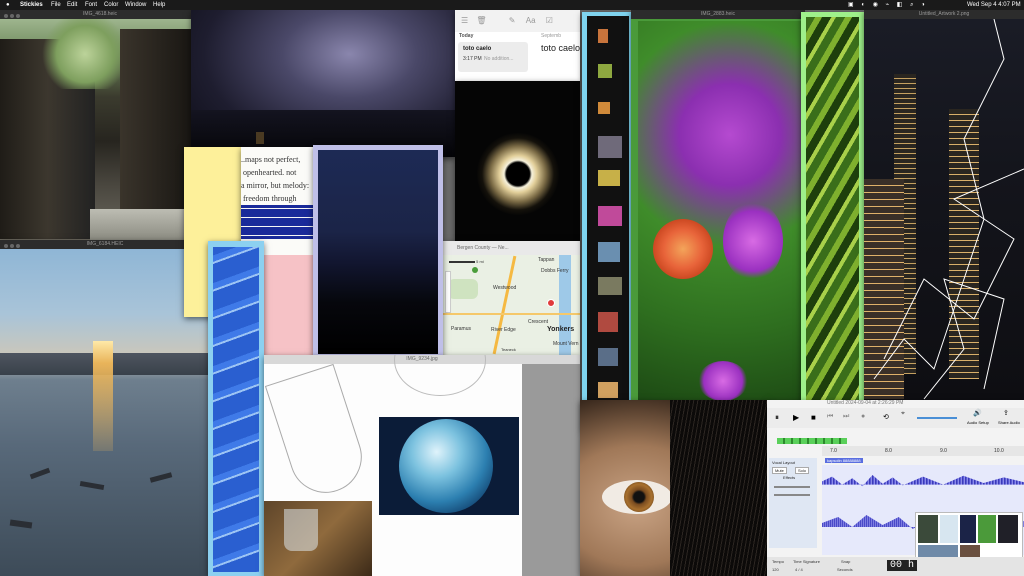 Image resolution: width=1024 pixels, height=576 pixels. I want to click on sticky-note-blue, so click(236, 408).